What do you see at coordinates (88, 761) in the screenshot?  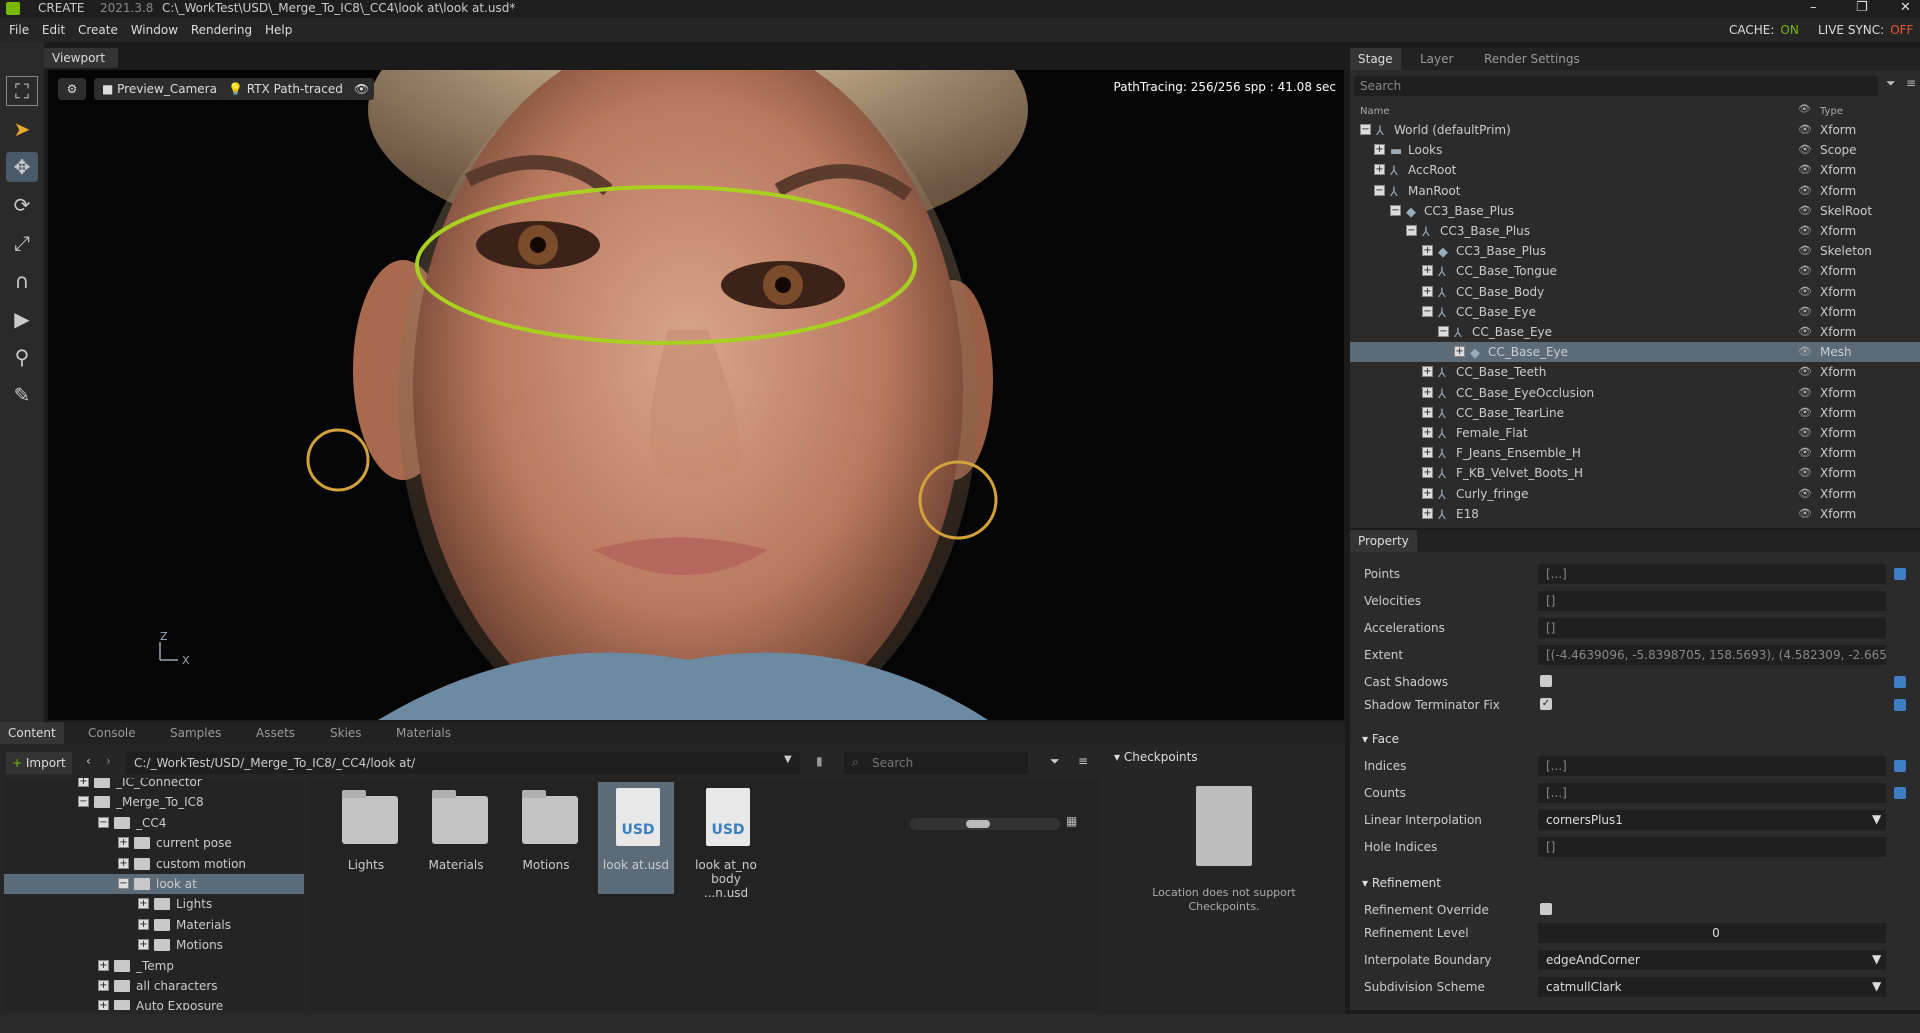 I see `back-arrow-icon: ‹` at bounding box center [88, 761].